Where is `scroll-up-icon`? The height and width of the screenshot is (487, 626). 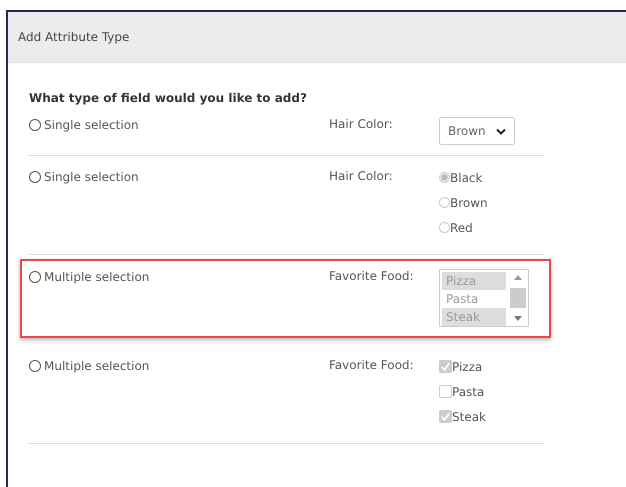 scroll-up-icon is located at coordinates (518, 277).